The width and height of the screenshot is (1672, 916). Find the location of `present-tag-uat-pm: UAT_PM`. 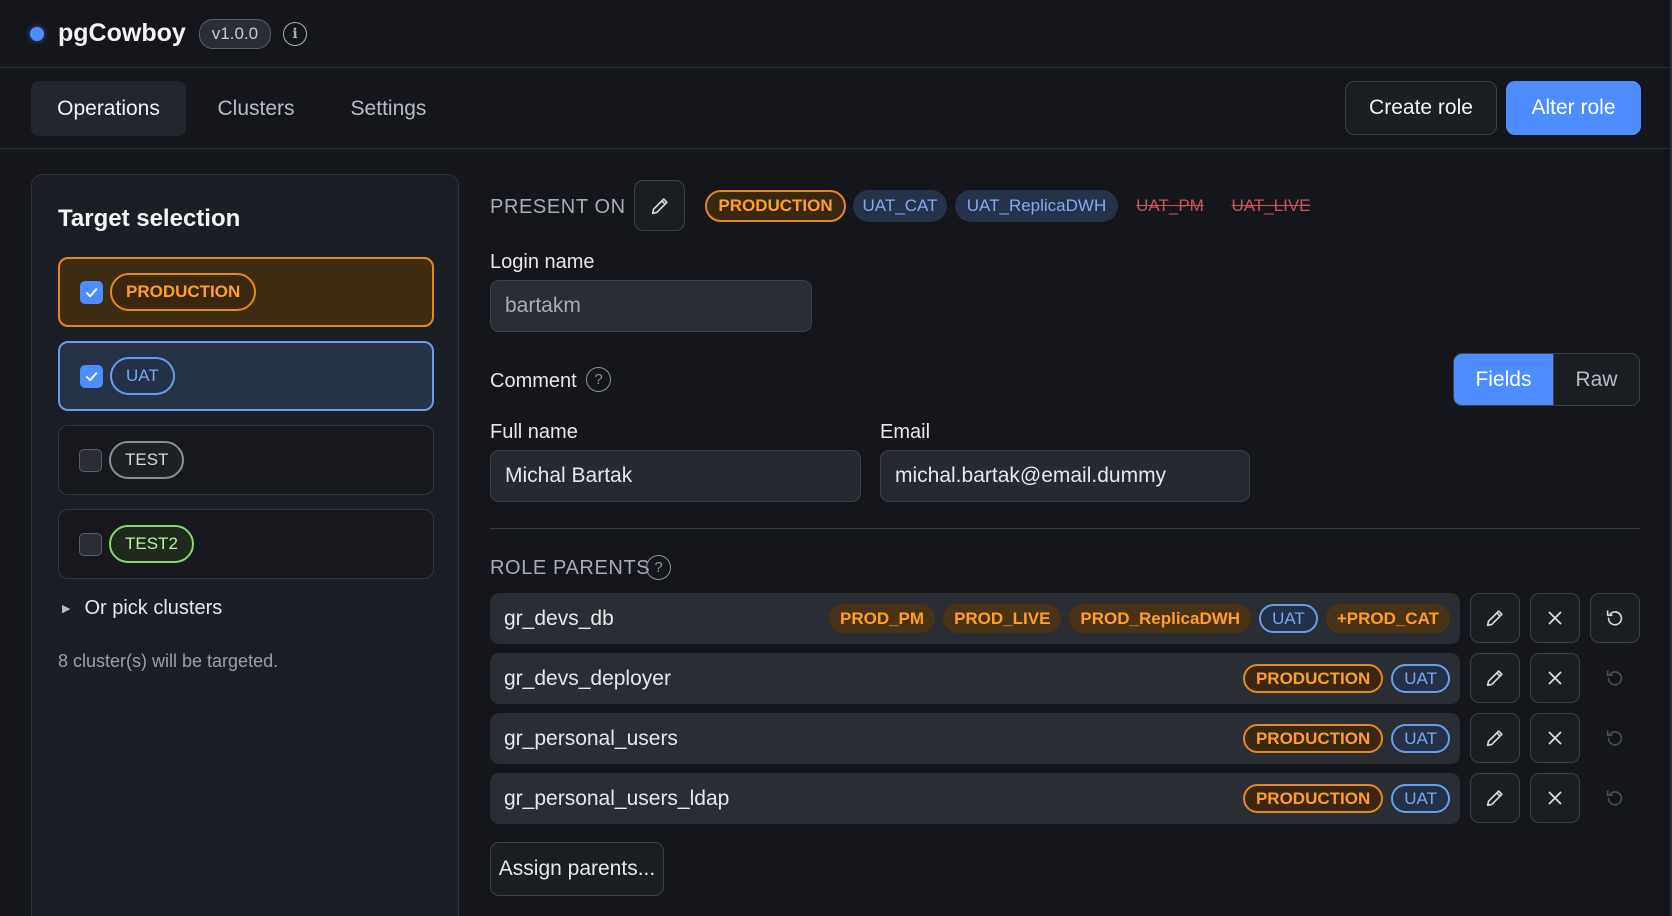

present-tag-uat-pm: UAT_PM is located at coordinates (1170, 205).